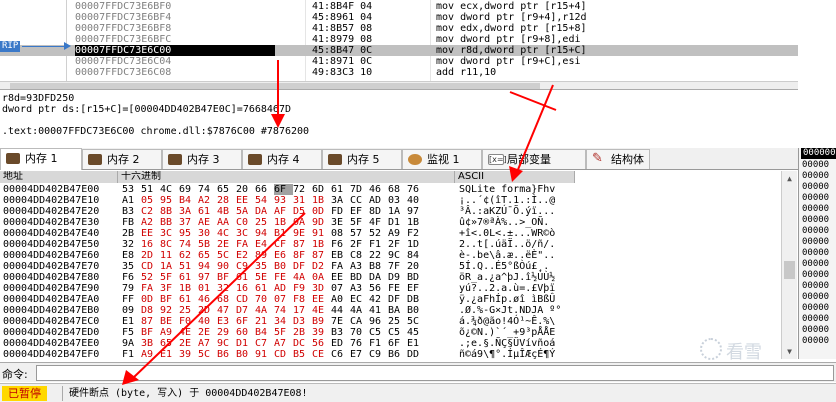  I want to click on hex-byte: 8F, so click(302, 255).